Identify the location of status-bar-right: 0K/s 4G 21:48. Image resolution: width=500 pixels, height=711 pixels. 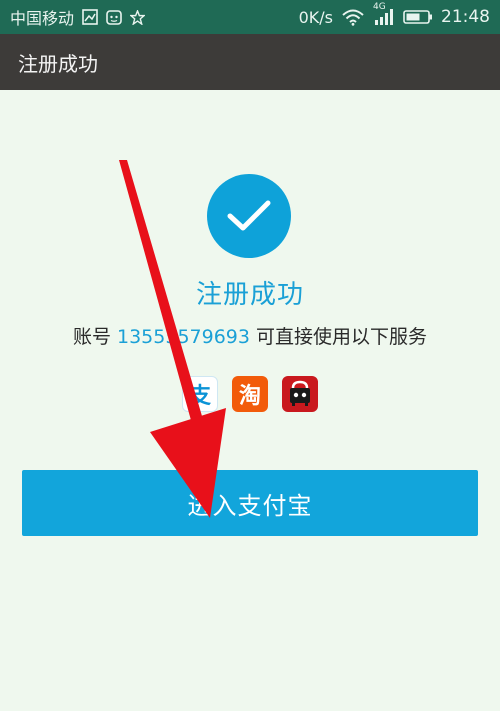
(394, 14).